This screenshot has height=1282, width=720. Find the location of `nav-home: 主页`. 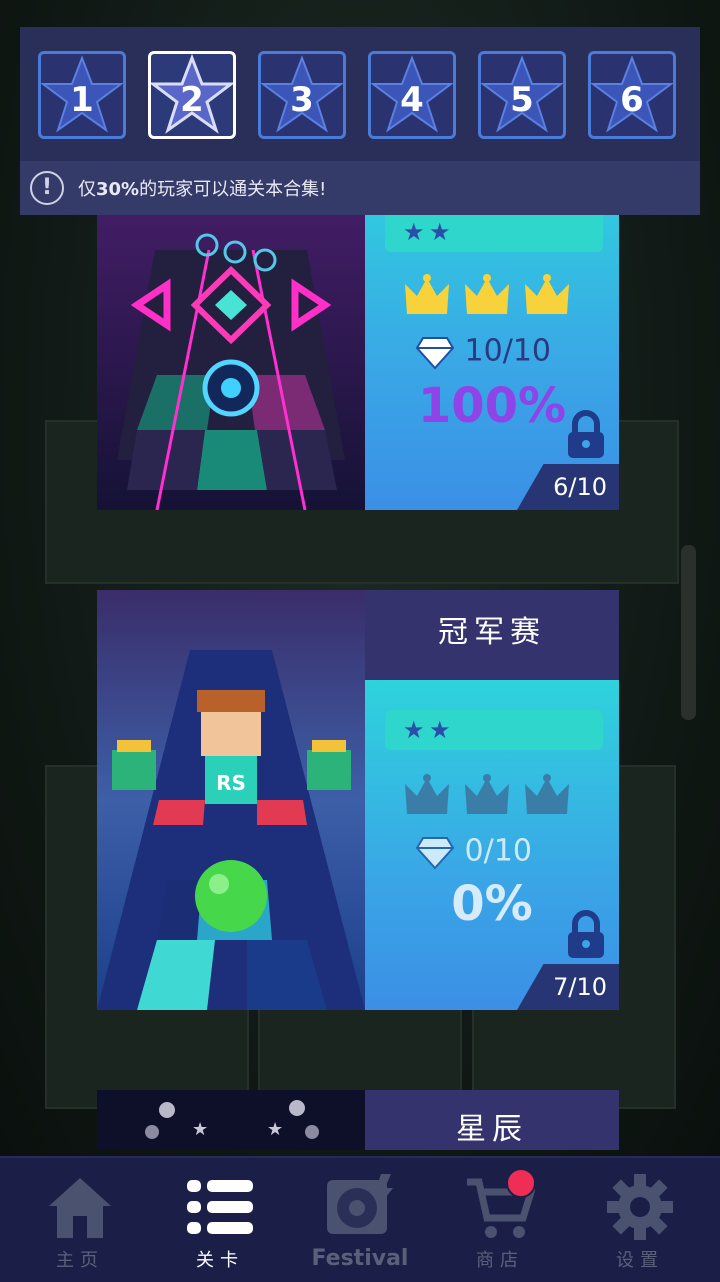

nav-home: 主页 is located at coordinates (80, 1220).